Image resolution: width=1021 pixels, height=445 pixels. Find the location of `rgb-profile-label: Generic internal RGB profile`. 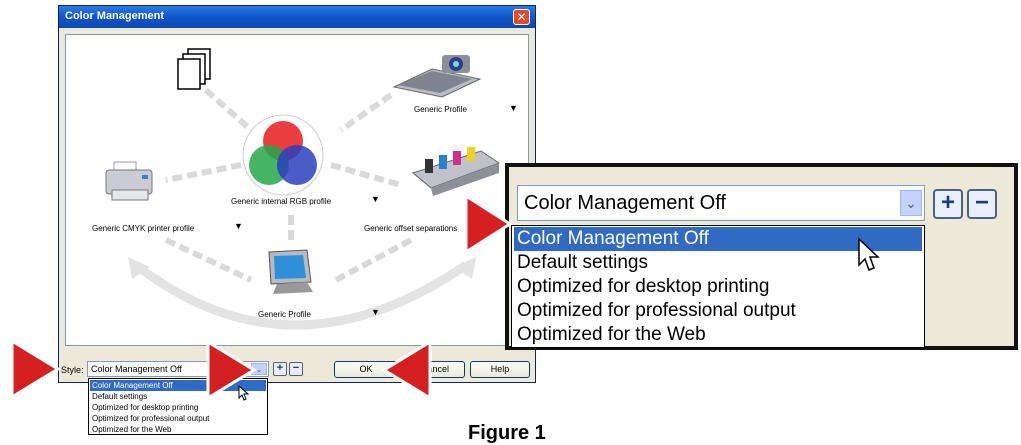

rgb-profile-label: Generic internal RGB profile is located at coordinates (281, 201).